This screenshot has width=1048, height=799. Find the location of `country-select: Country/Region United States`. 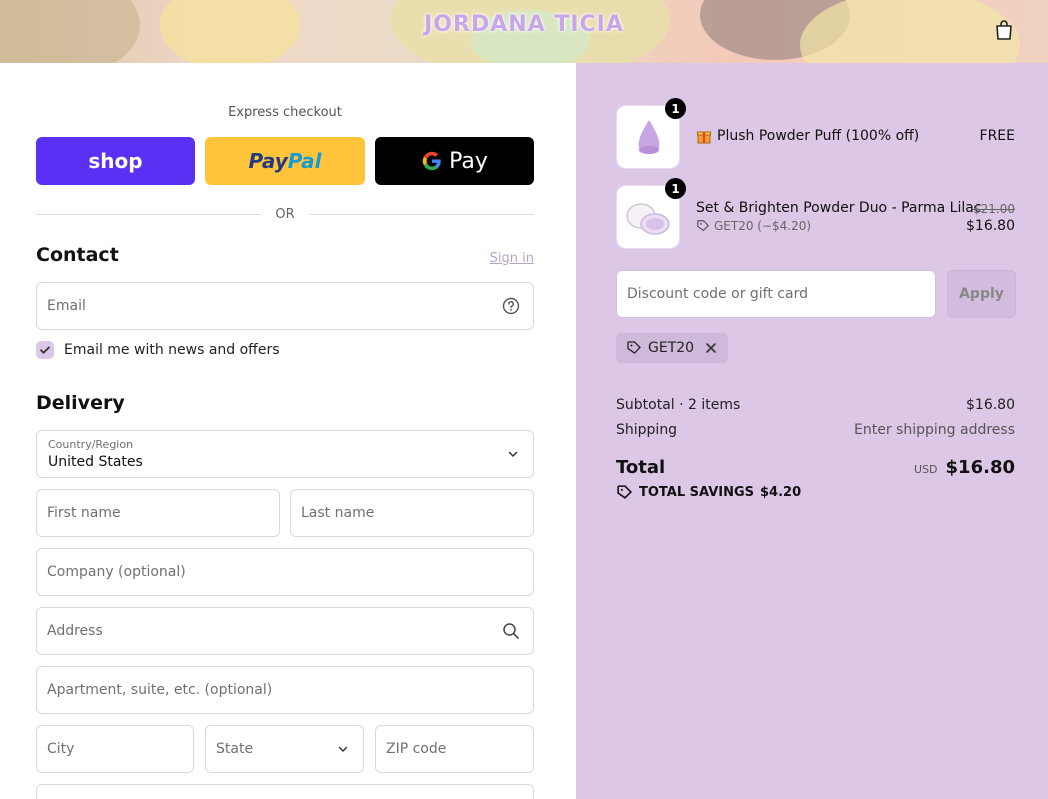

country-select: Country/Region United States is located at coordinates (285, 454).